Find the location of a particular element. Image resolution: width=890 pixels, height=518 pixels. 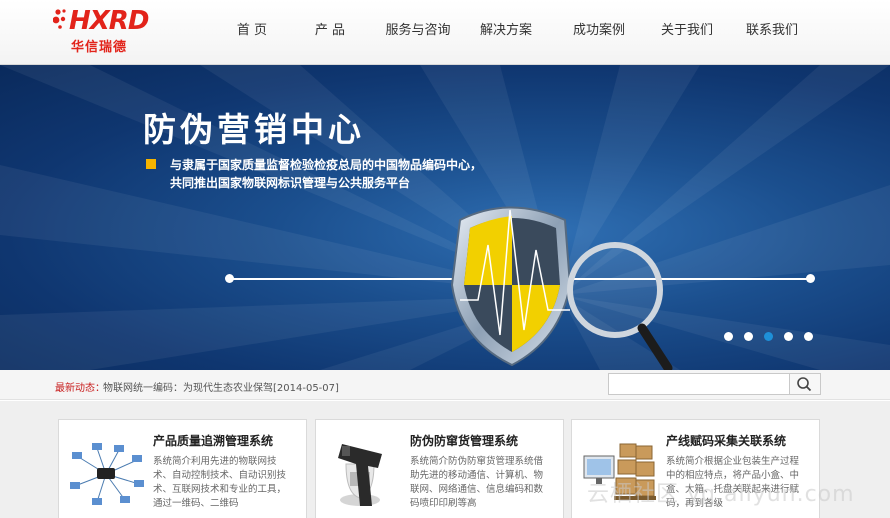

nav-item: 关于我们 is located at coordinates (687, 31).